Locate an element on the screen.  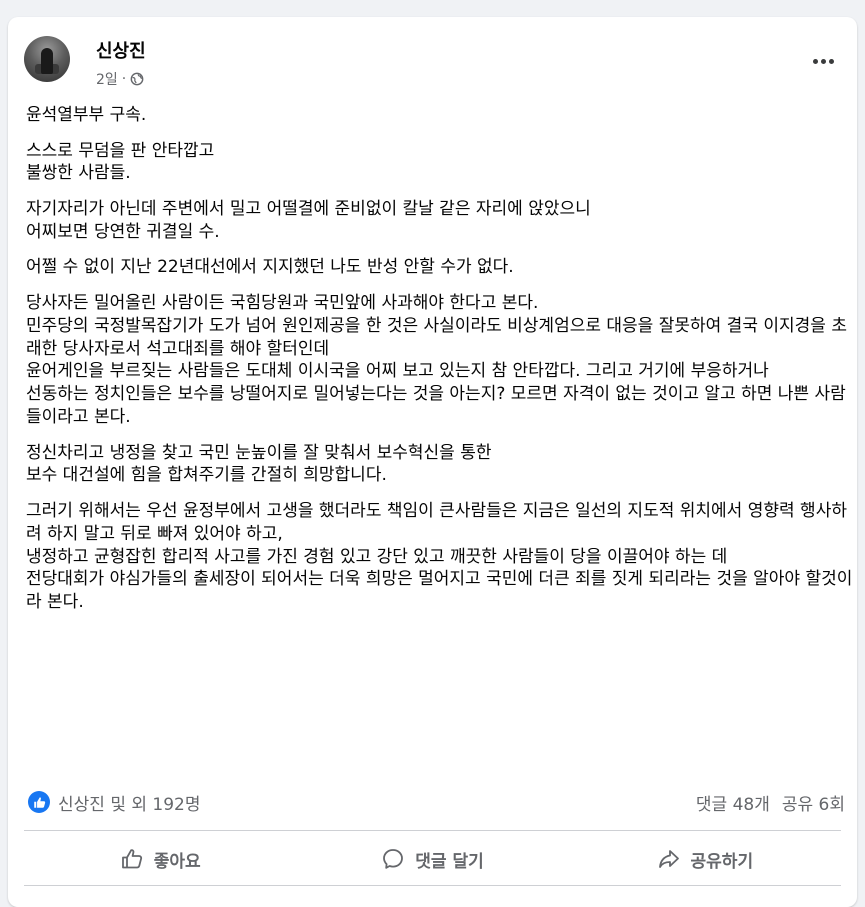
post-stats: 신상진 및 외 192명 댓글 48개 공유 6회 is located at coordinates (436, 802).